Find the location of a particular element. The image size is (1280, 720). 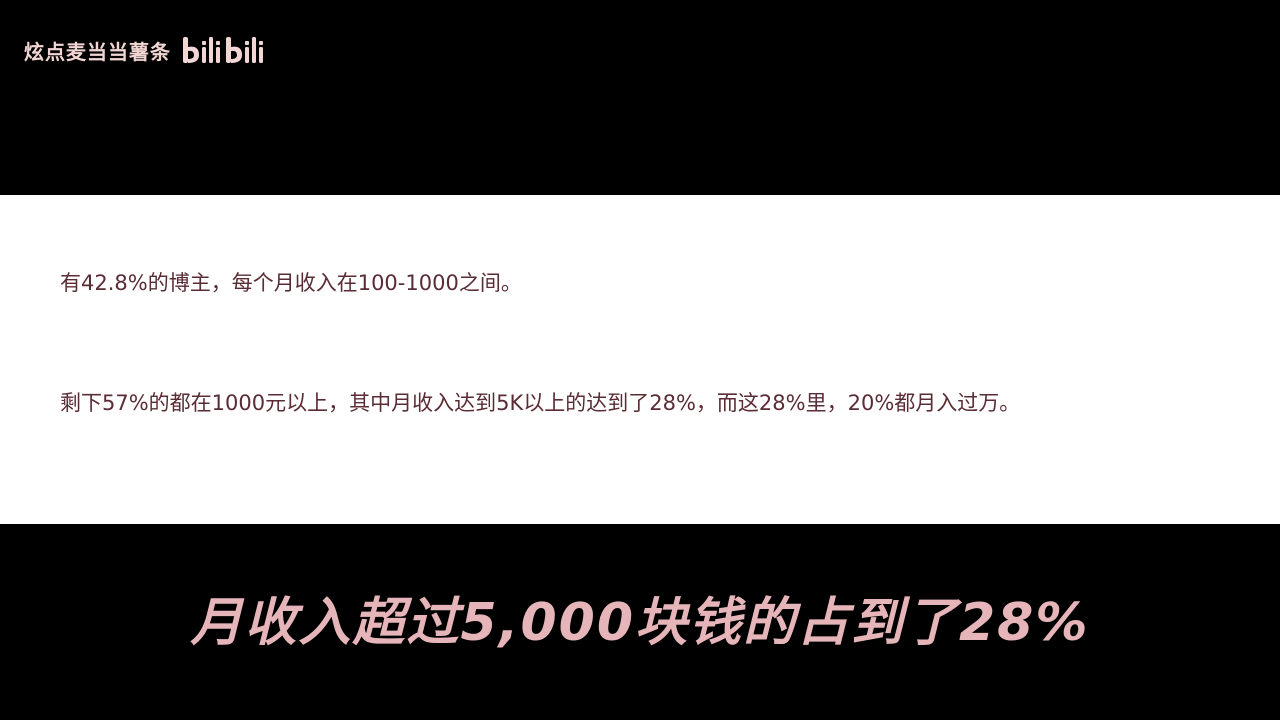

channel-name: 炫点麦当当薯条 is located at coordinates (97, 51).